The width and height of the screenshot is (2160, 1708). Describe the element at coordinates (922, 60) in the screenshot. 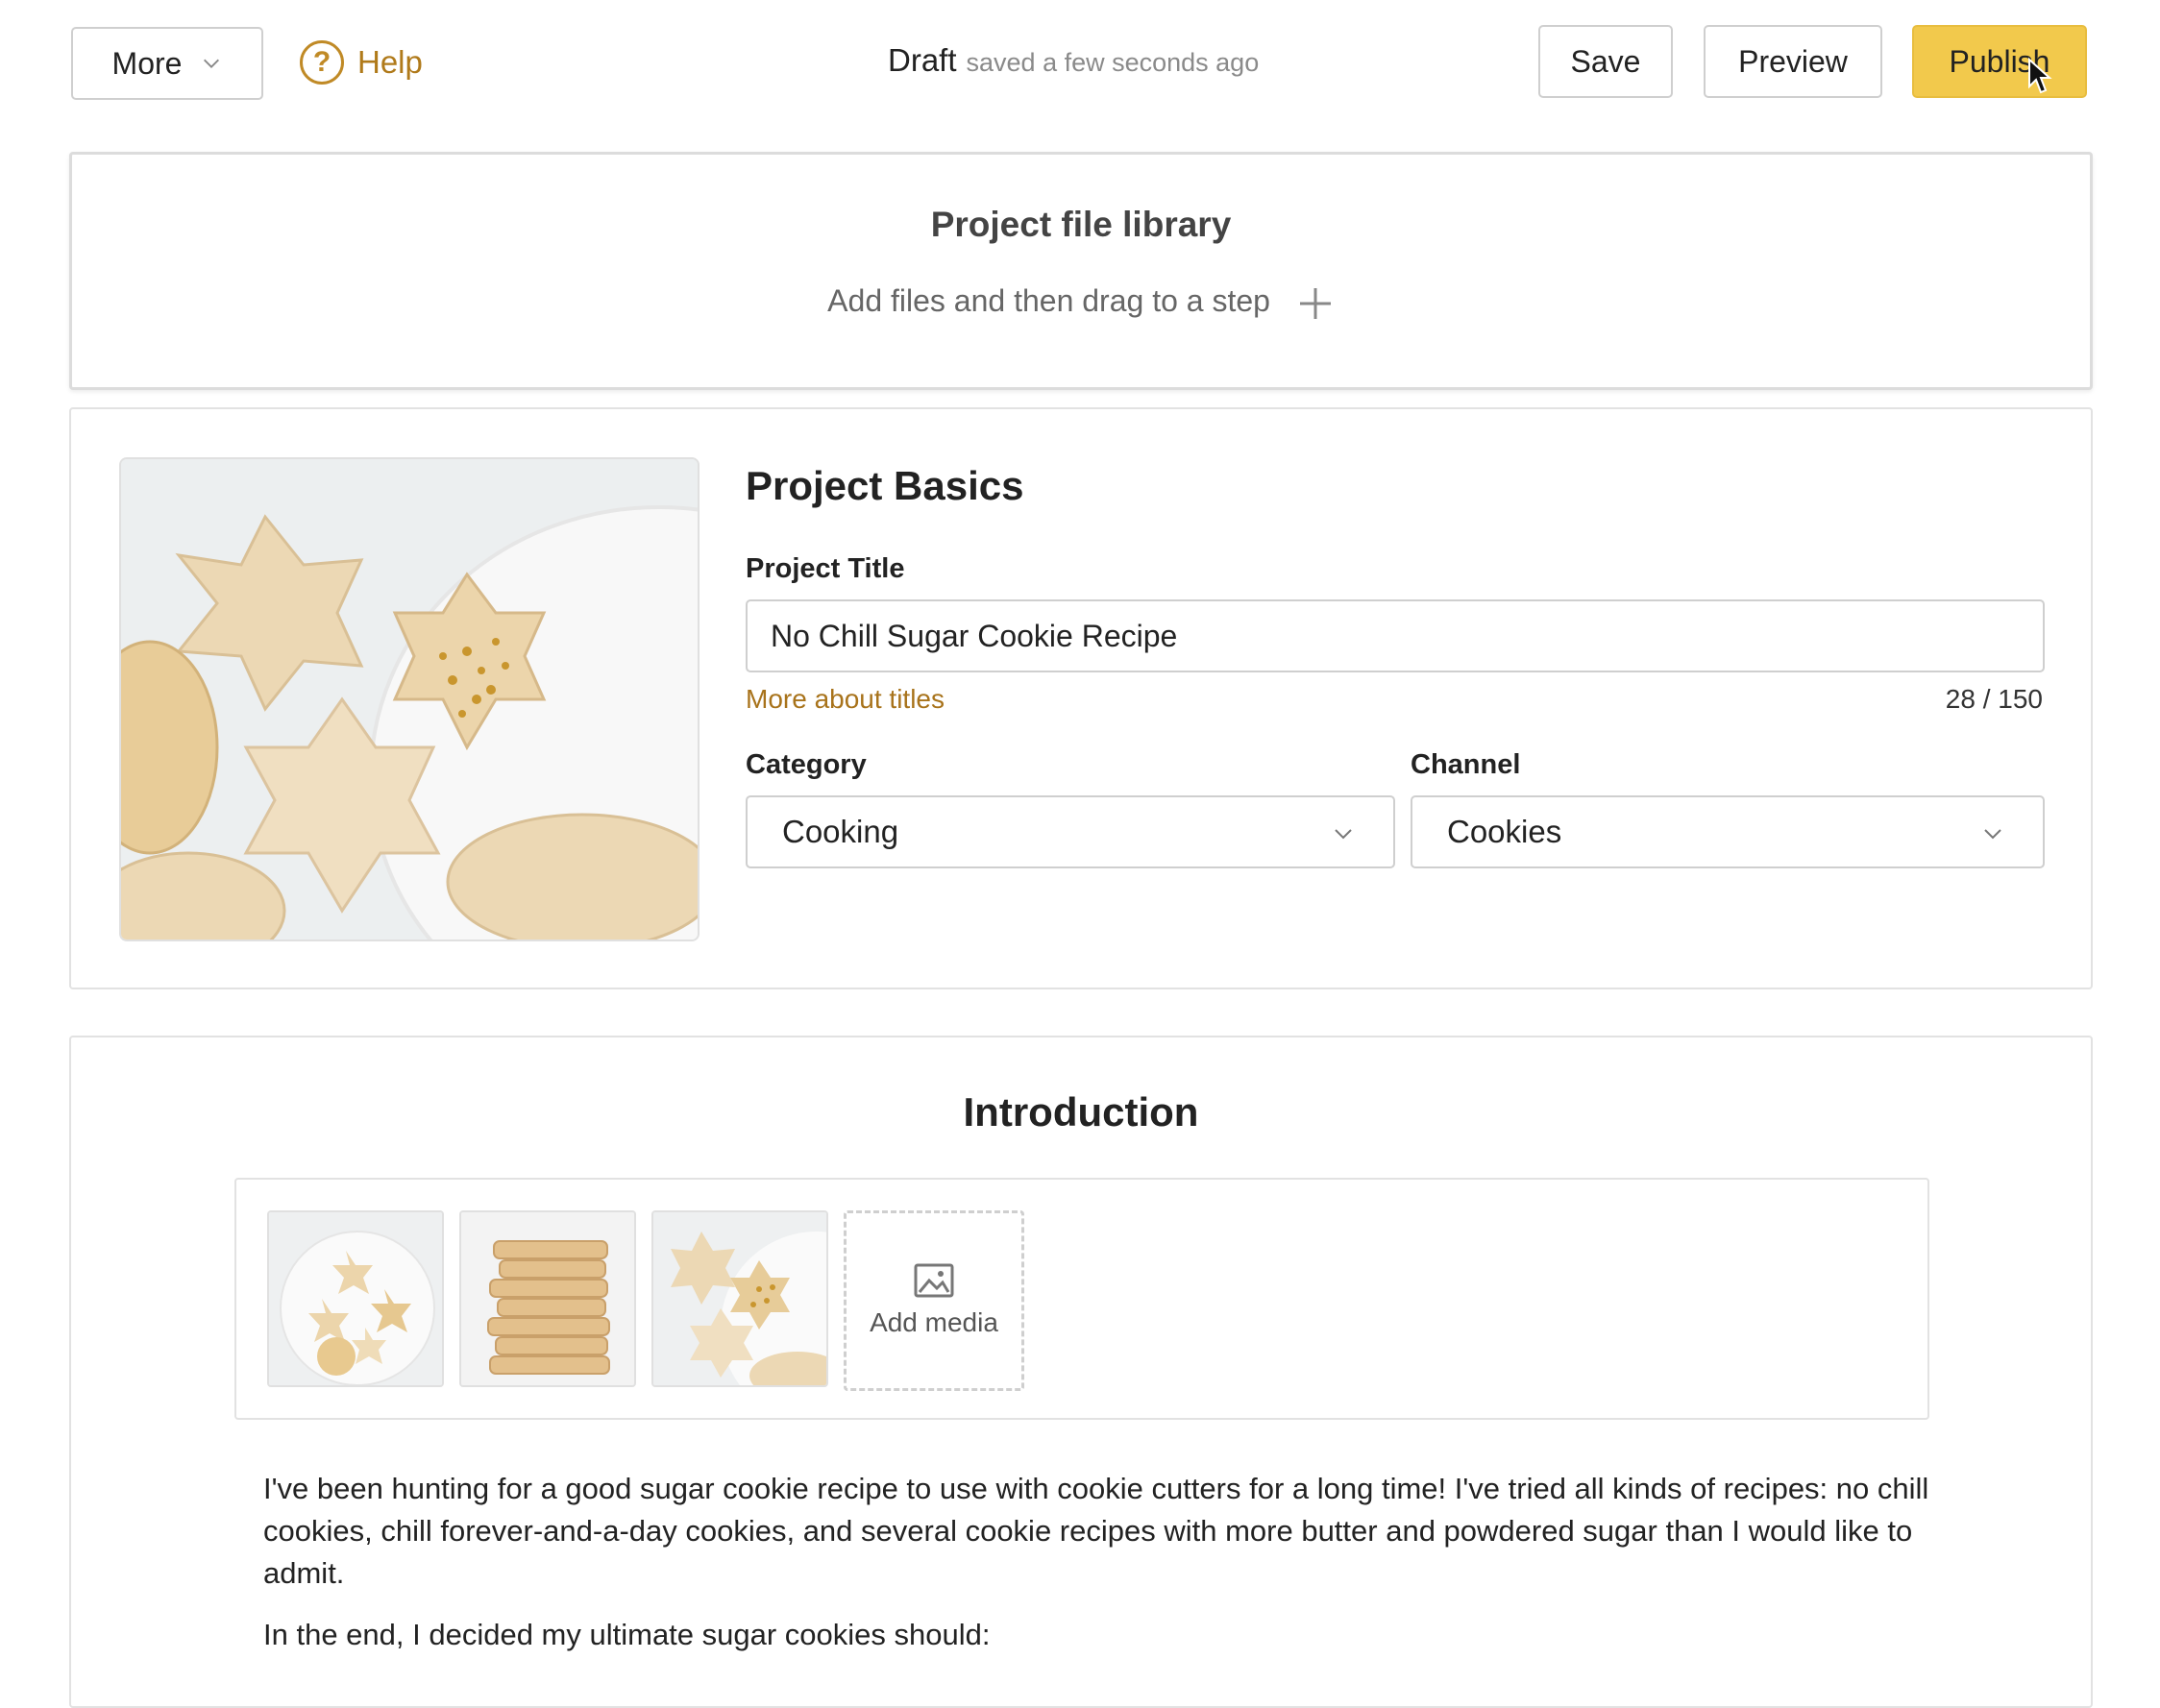

I see `draft-label: Draft` at that location.